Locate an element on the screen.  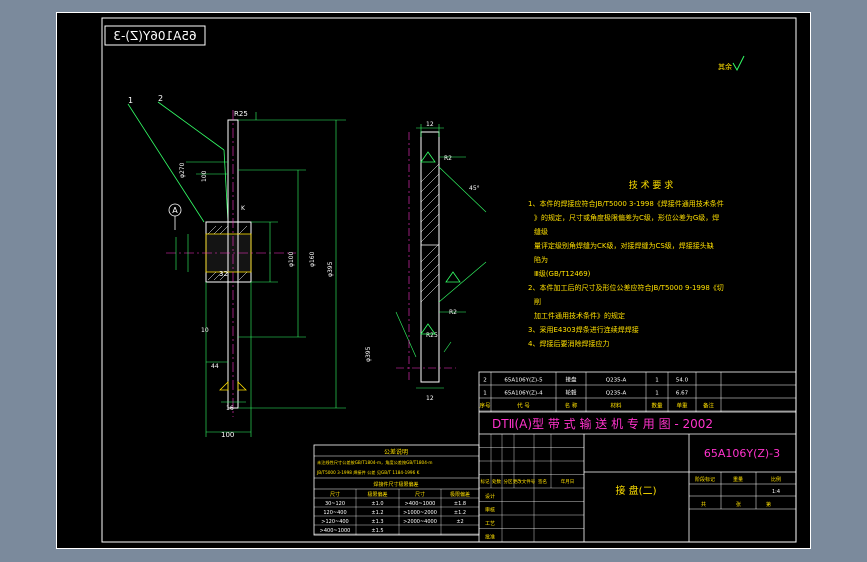
tech-line: 2、本件加工后的尺寸及形位公差应符合JB/T5000 9-1998《切 is located at coordinates (626, 287).